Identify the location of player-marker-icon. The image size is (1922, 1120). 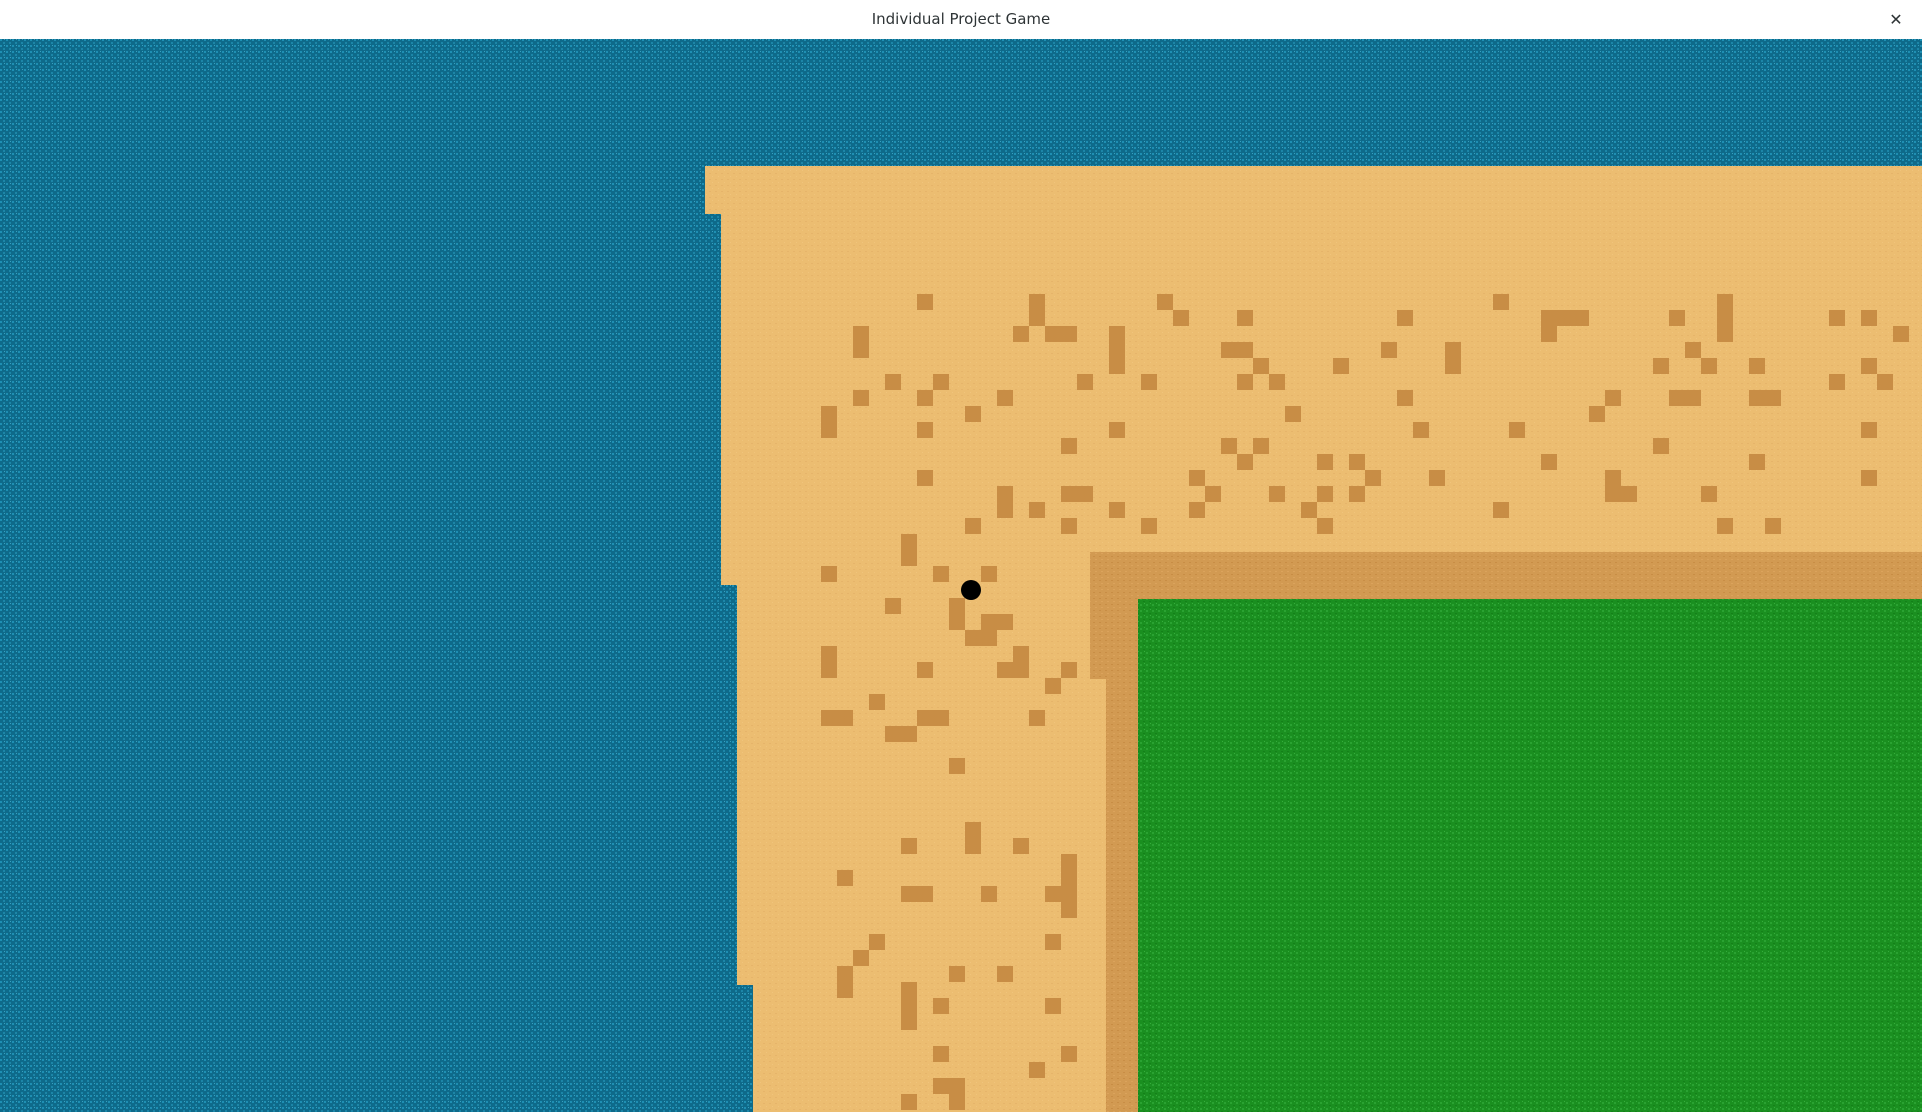
(971, 590).